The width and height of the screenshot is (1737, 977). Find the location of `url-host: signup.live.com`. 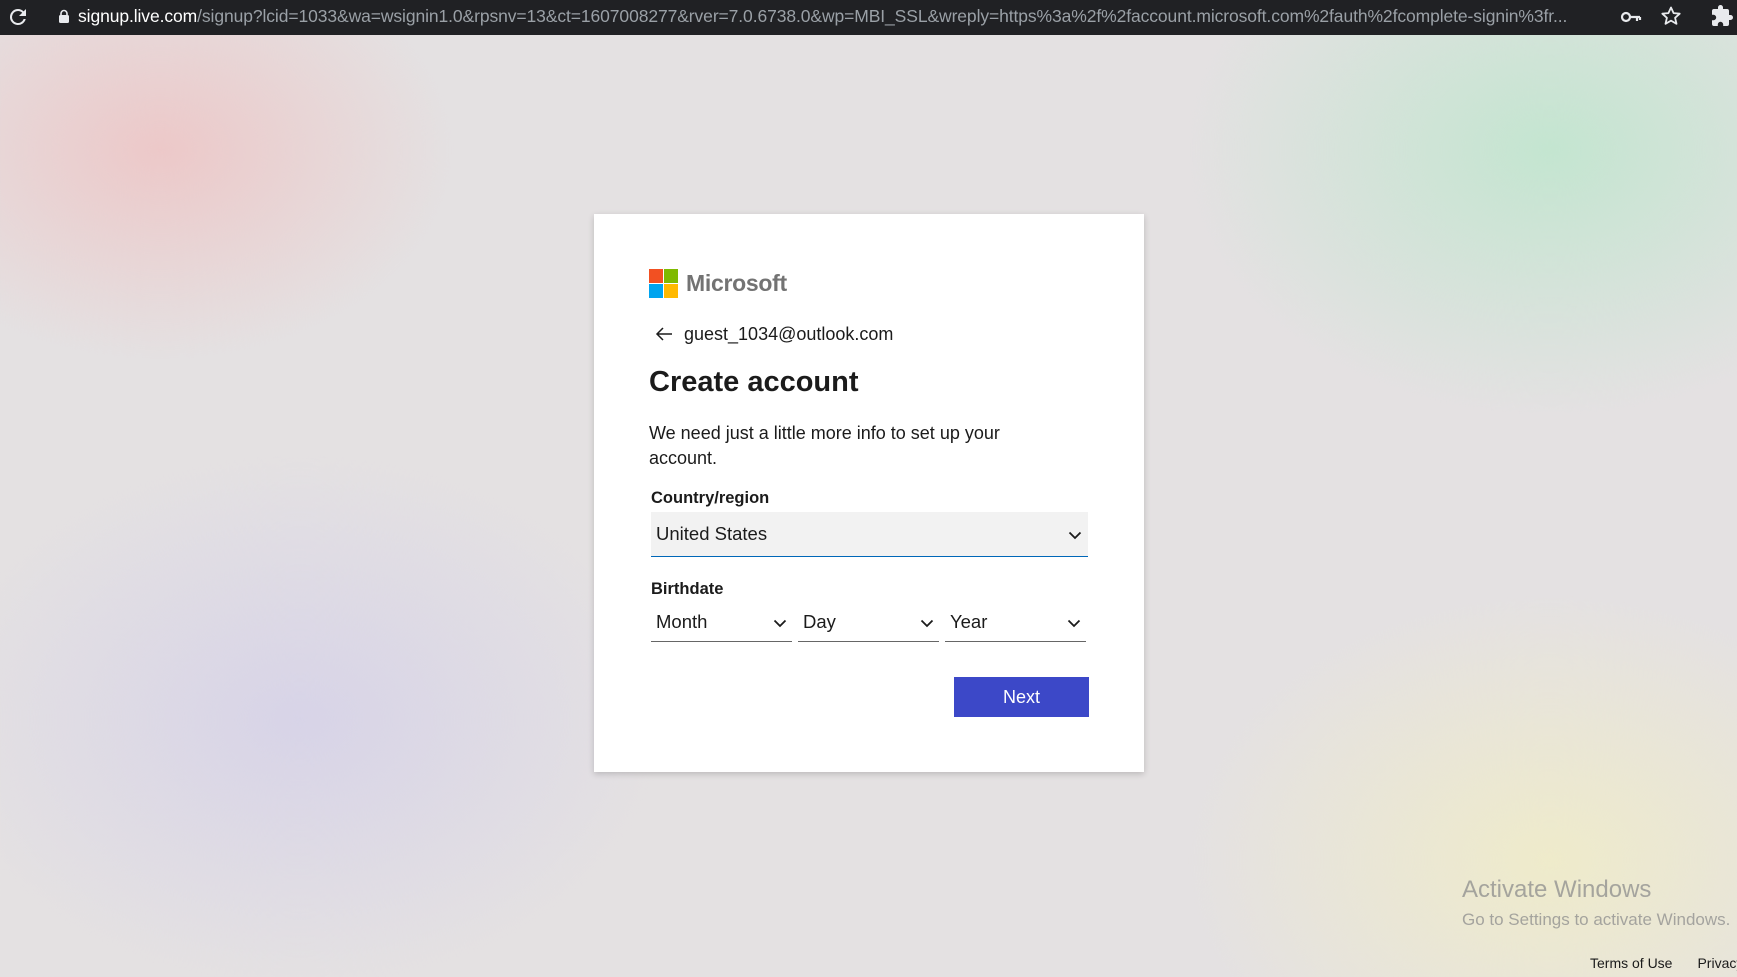

url-host: signup.live.com is located at coordinates (138, 16).